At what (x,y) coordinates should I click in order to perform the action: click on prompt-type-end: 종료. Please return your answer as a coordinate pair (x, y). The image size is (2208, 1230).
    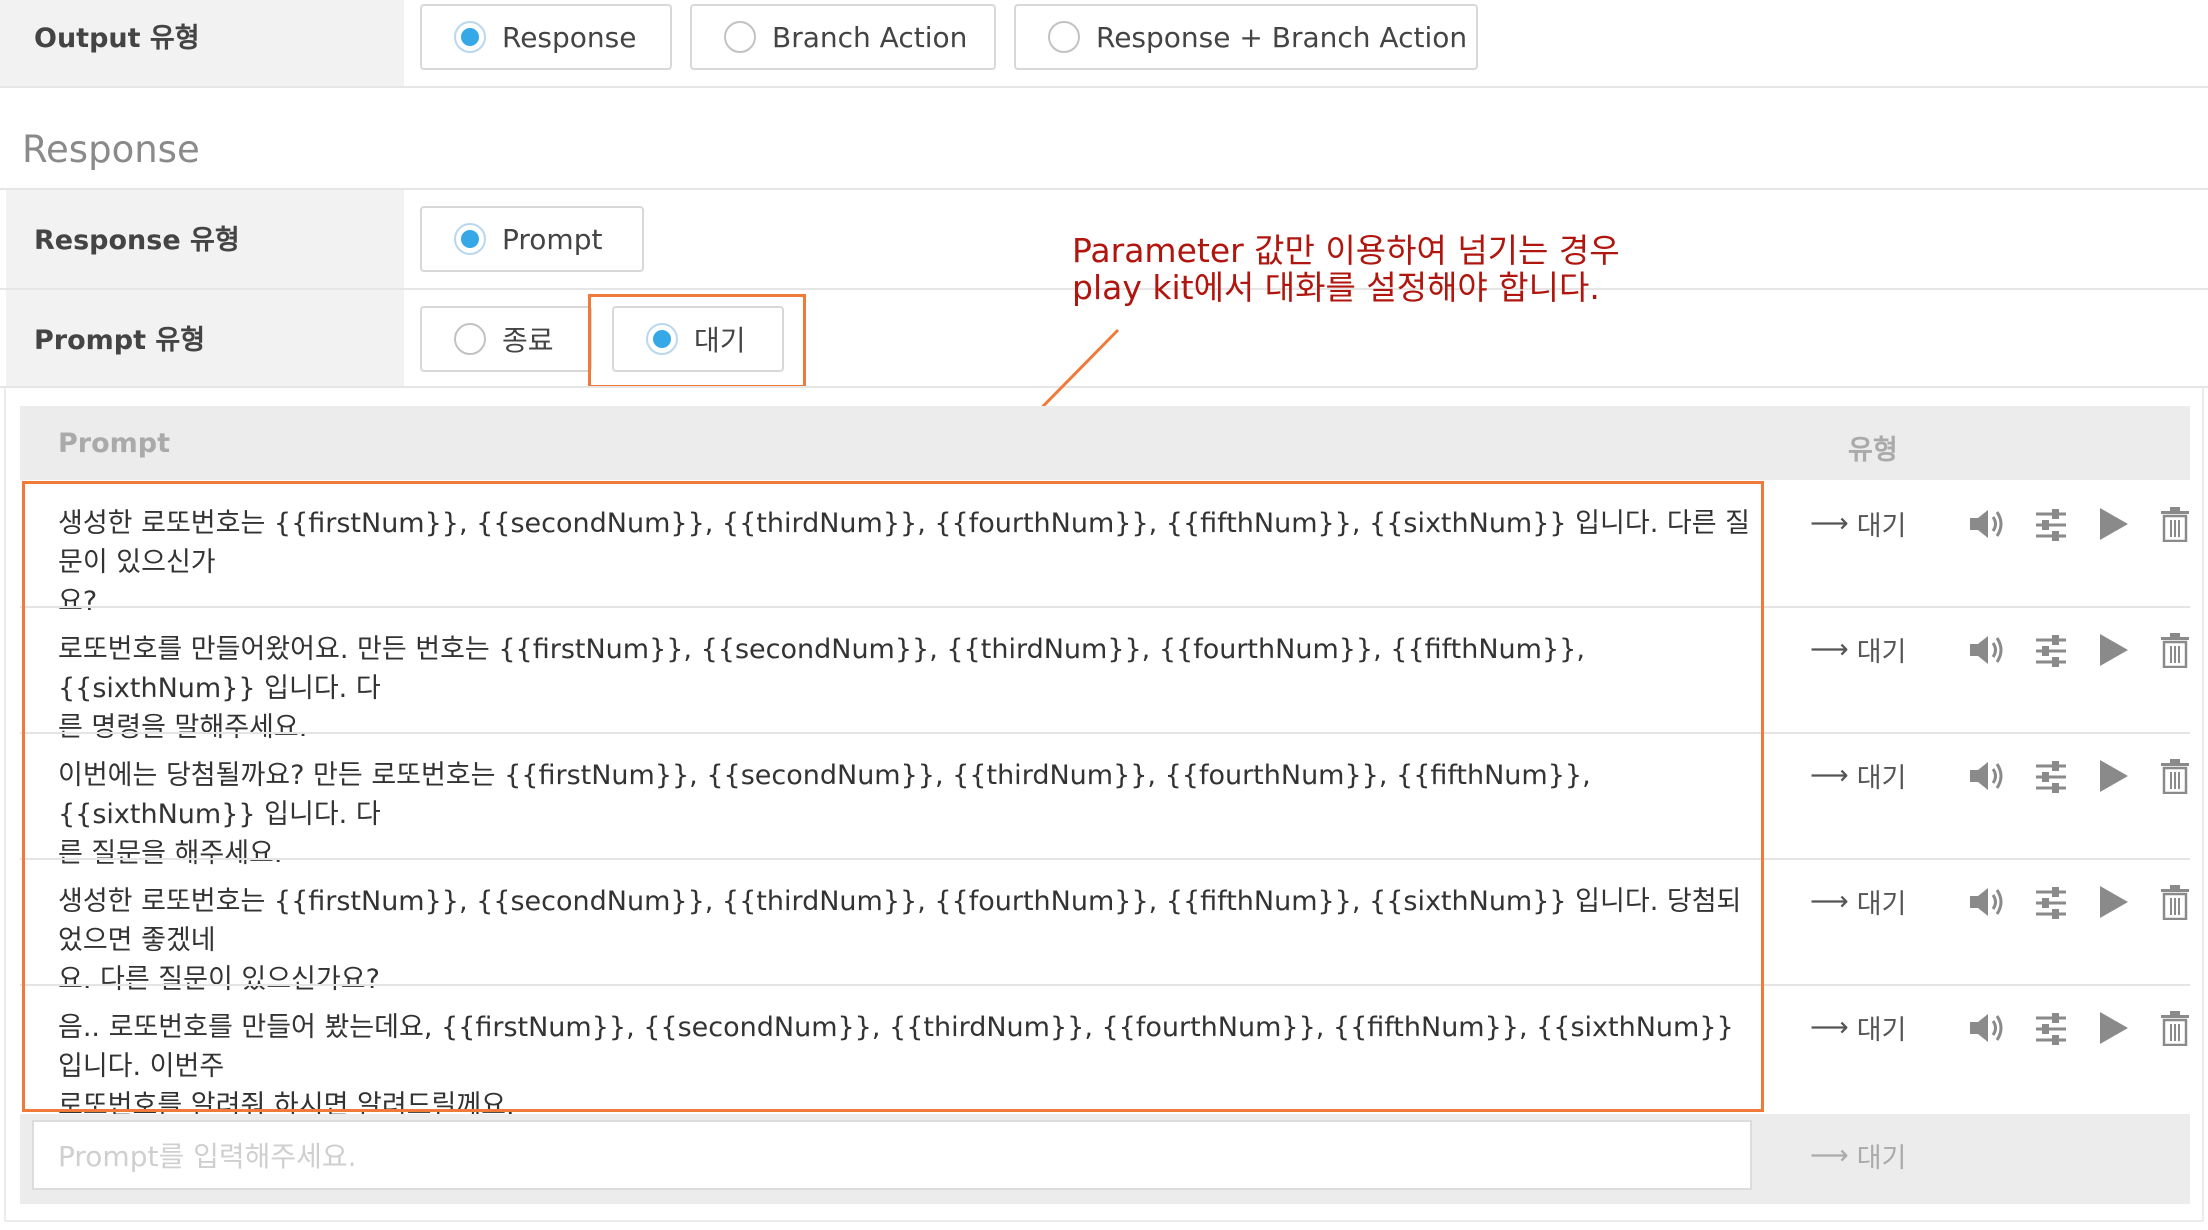
    Looking at the image, I should click on (506, 339).